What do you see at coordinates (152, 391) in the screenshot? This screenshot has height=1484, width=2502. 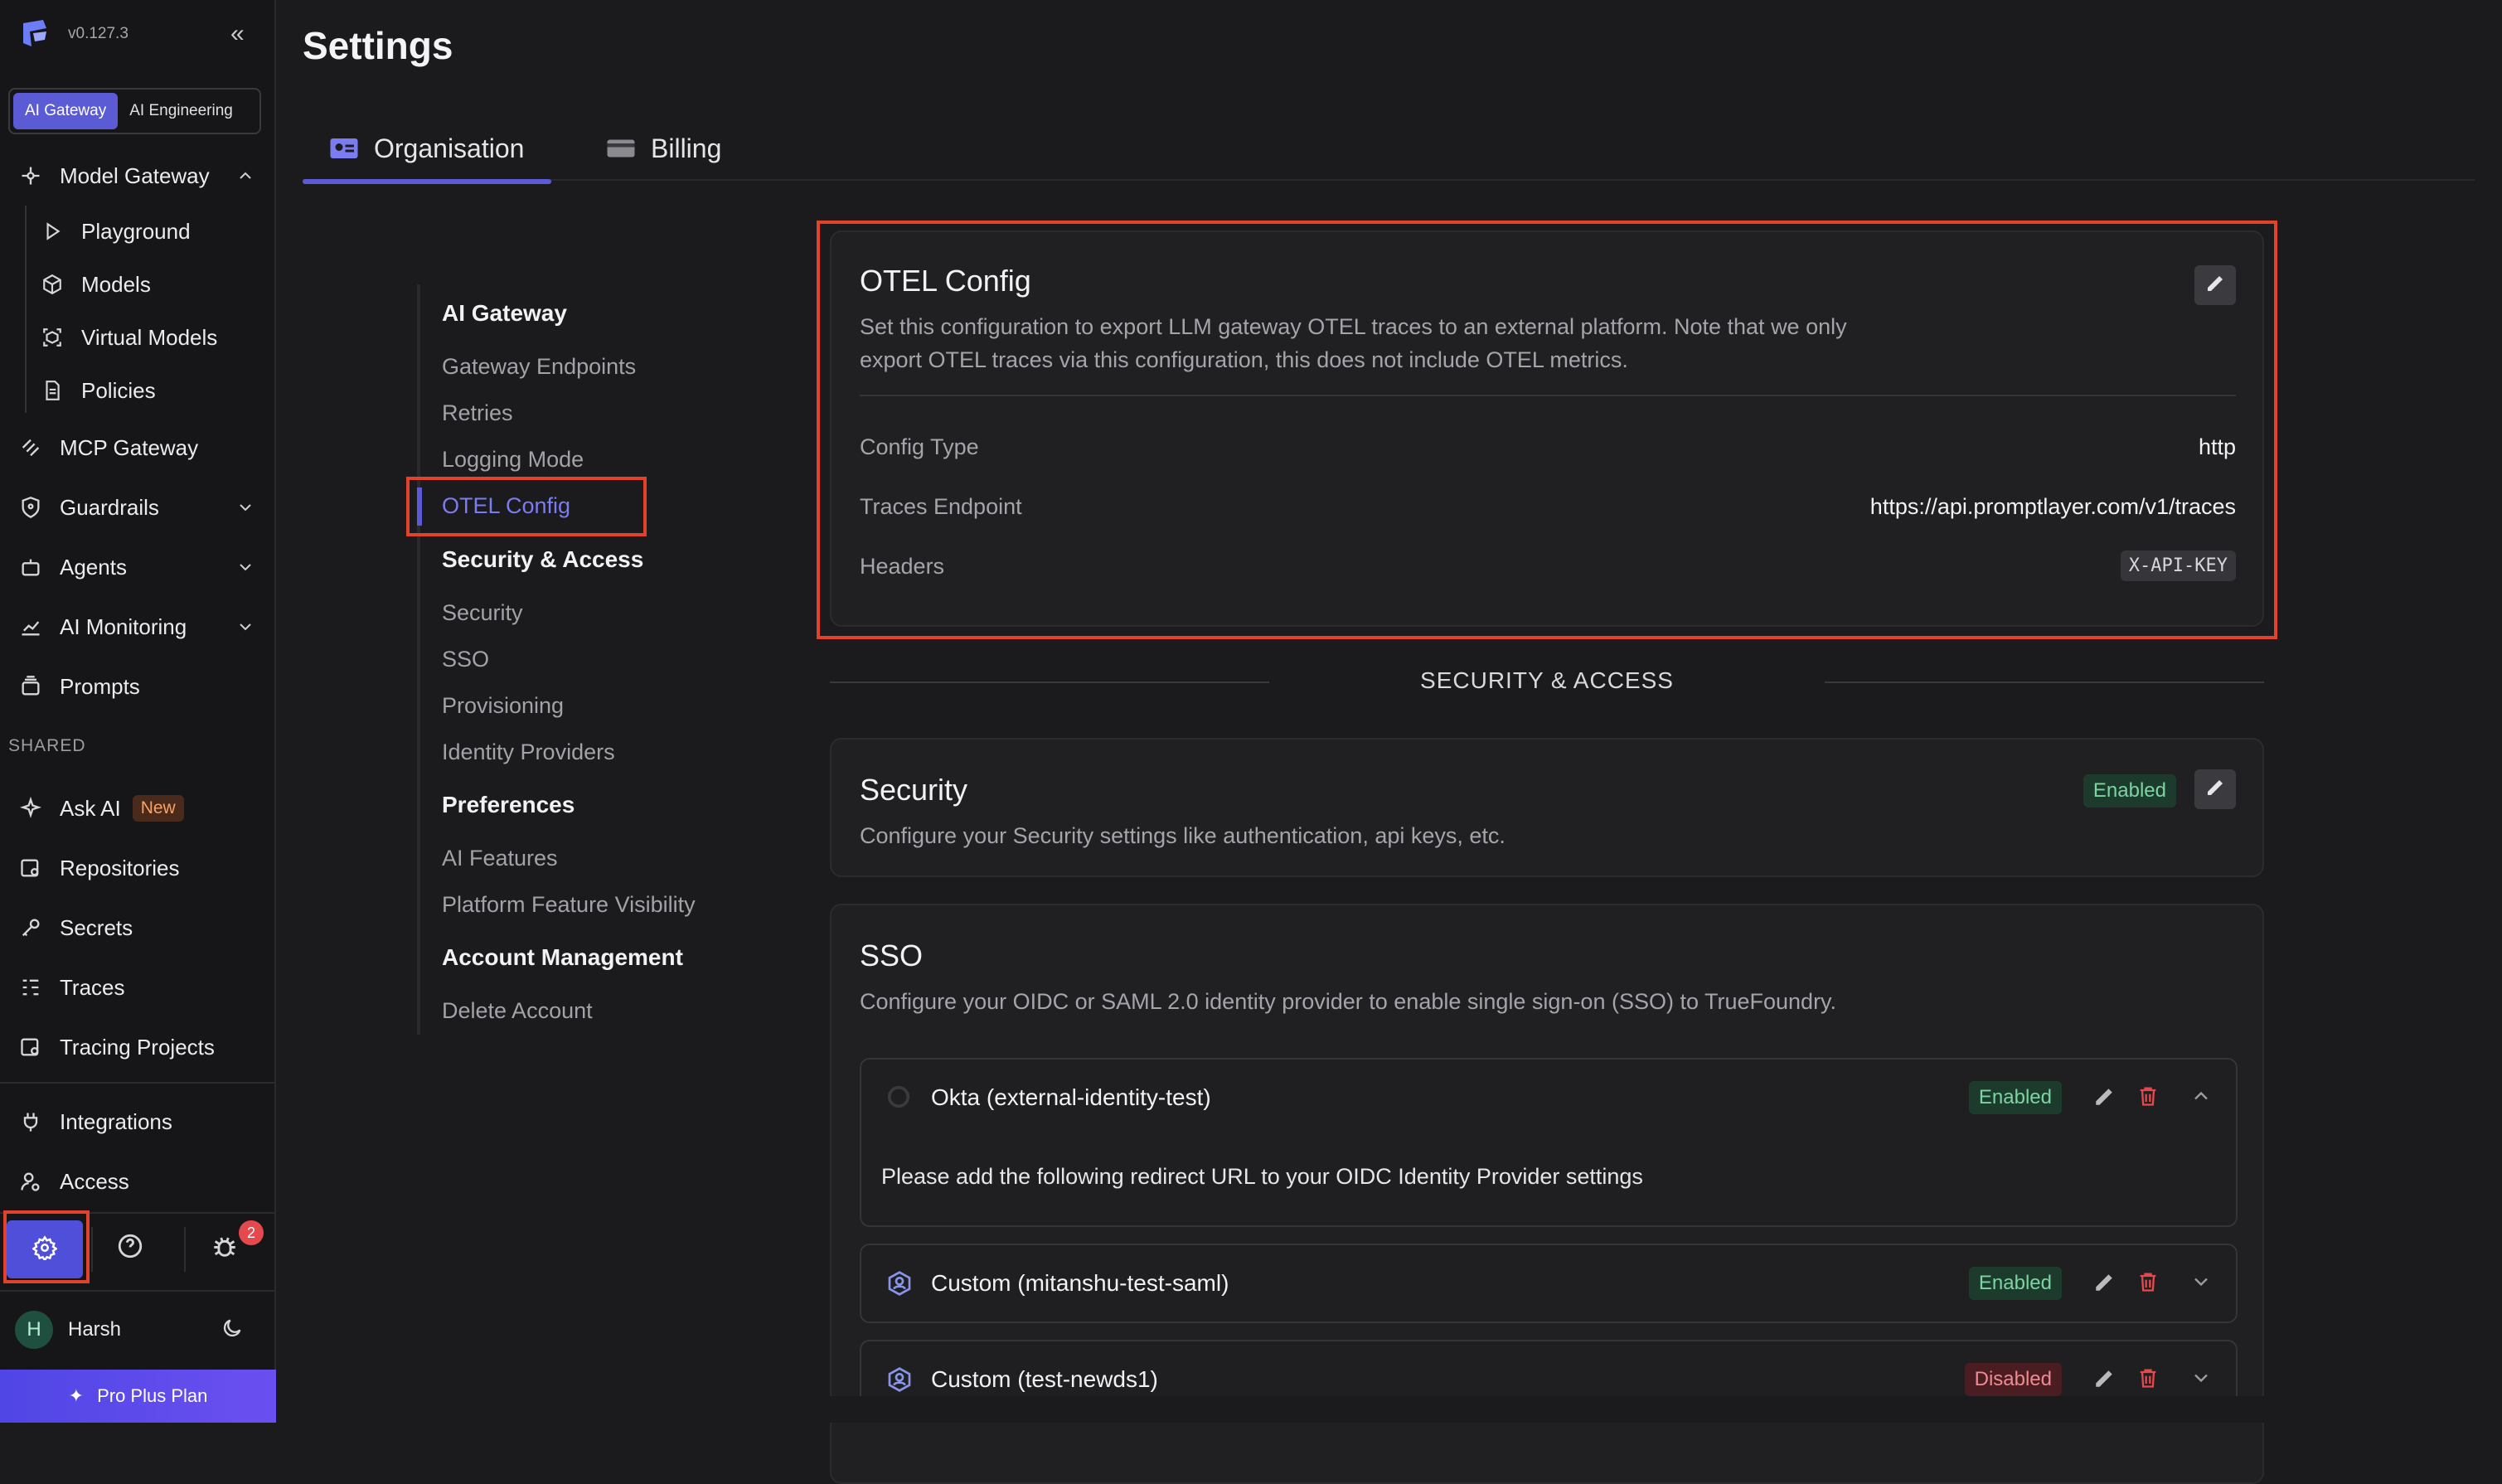 I see `sidebar-item-policies: Policies` at bounding box center [152, 391].